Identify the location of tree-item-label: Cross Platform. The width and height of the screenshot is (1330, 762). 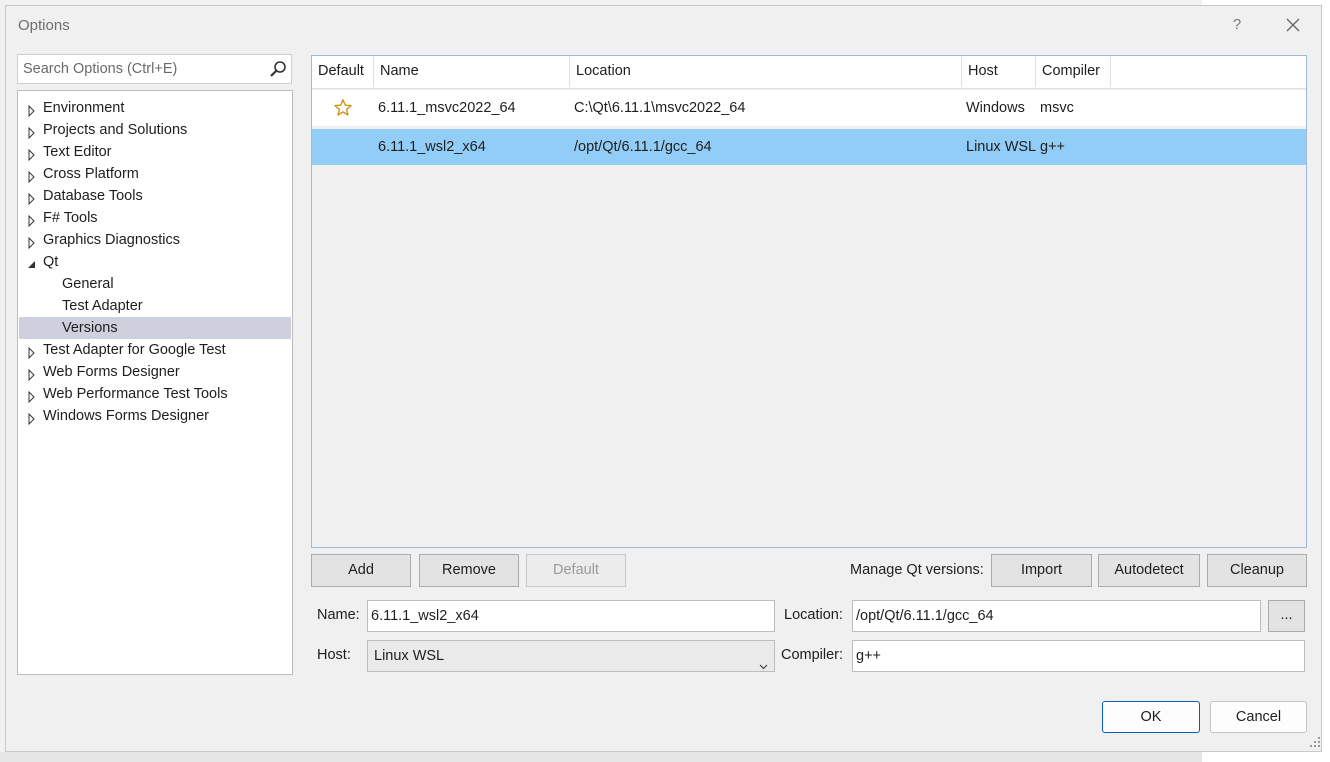
(91, 174).